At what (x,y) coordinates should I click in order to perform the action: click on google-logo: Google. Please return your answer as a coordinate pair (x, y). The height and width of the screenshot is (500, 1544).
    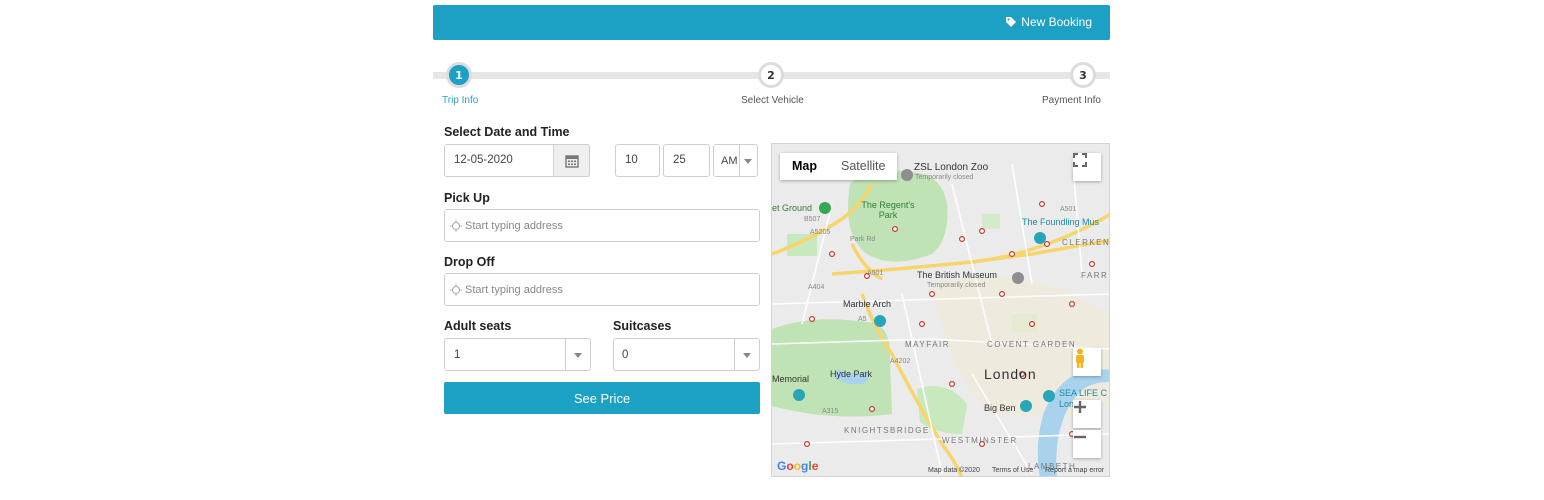
    Looking at the image, I should click on (797, 466).